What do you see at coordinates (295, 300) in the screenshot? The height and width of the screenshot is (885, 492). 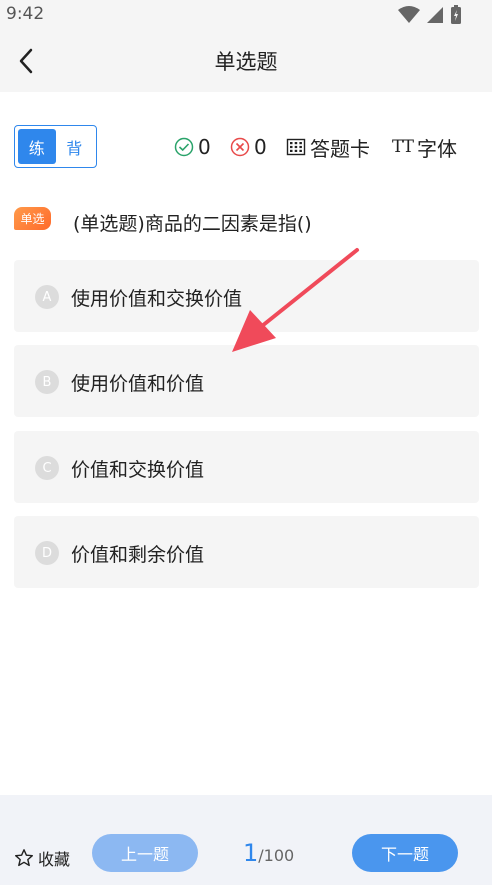 I see `annotation-arrow-icon` at bounding box center [295, 300].